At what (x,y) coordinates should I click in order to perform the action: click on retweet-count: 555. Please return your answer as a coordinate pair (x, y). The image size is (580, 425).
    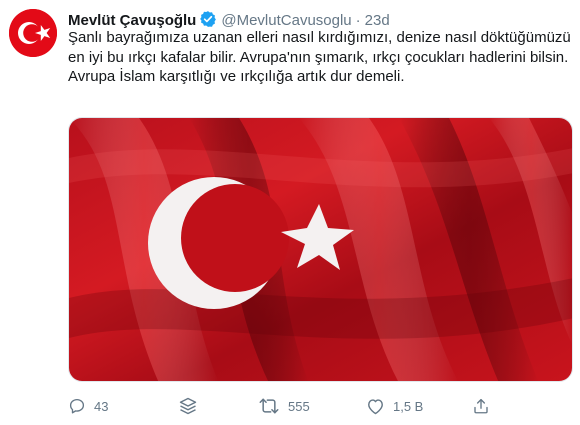
    Looking at the image, I should click on (299, 406).